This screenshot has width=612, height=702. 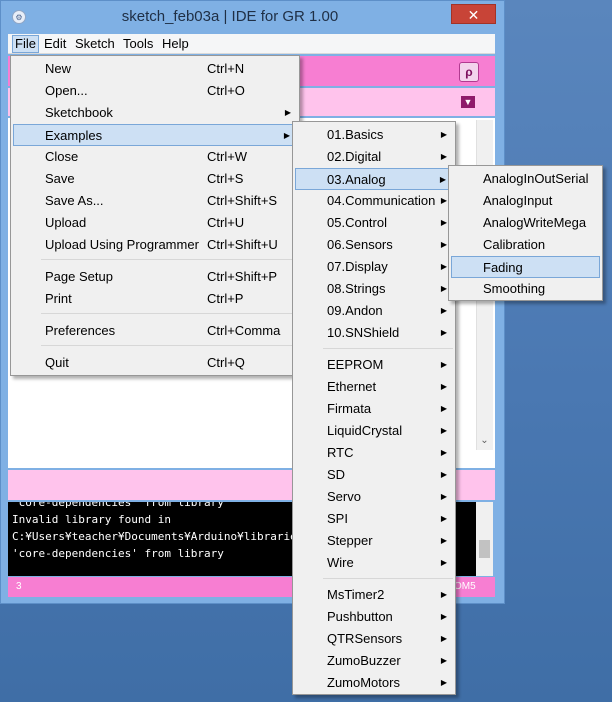 What do you see at coordinates (374, 475) in the screenshot?
I see `example-item: SD ▶` at bounding box center [374, 475].